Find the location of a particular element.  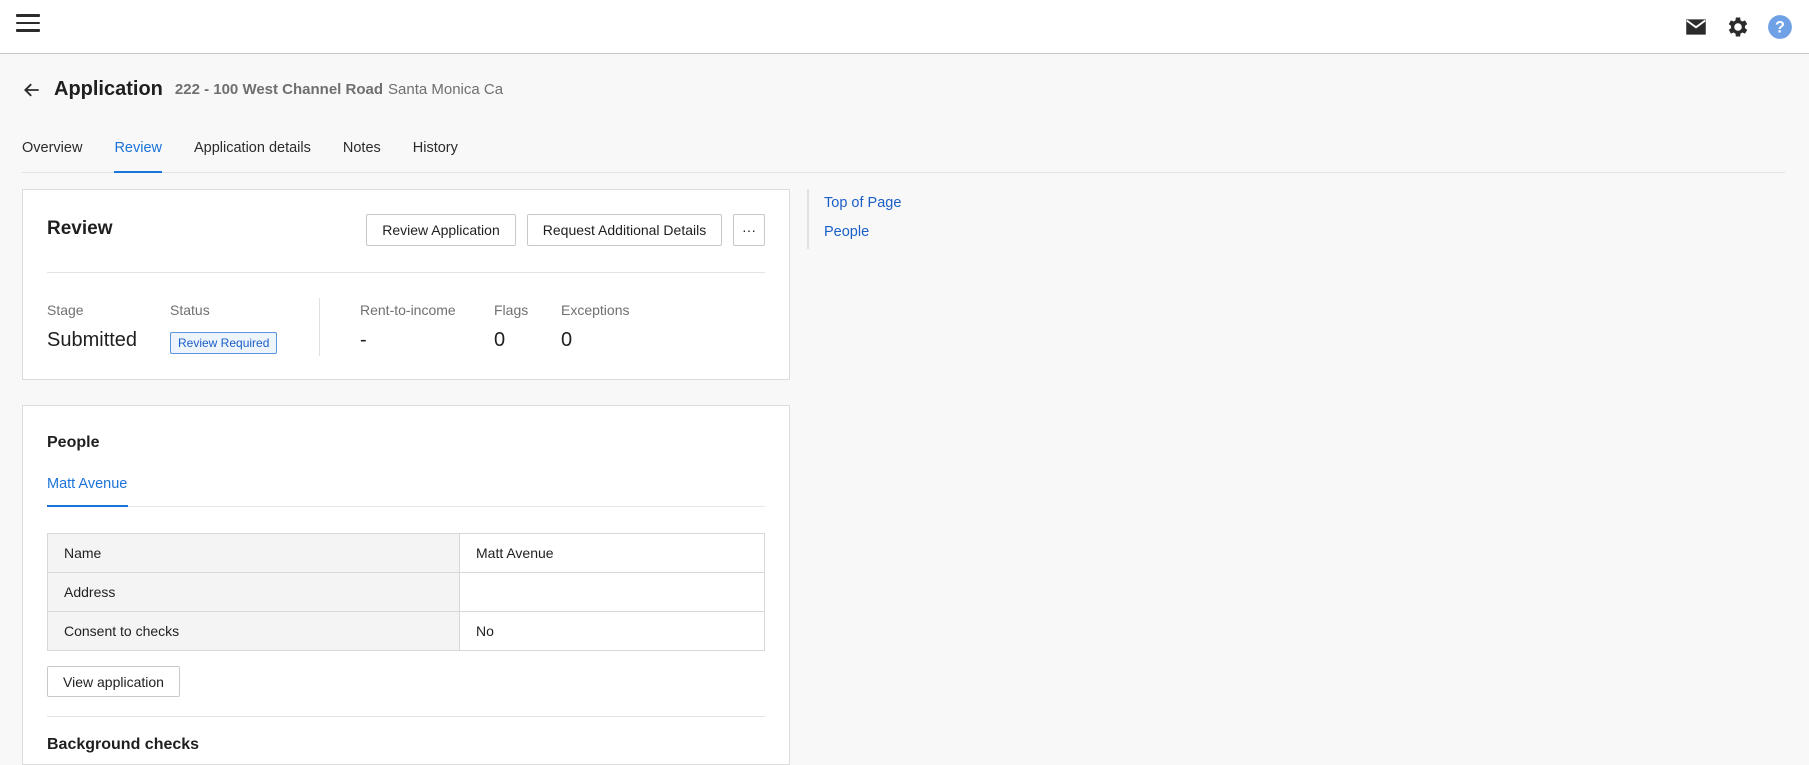

tab-history: History is located at coordinates (435, 156).